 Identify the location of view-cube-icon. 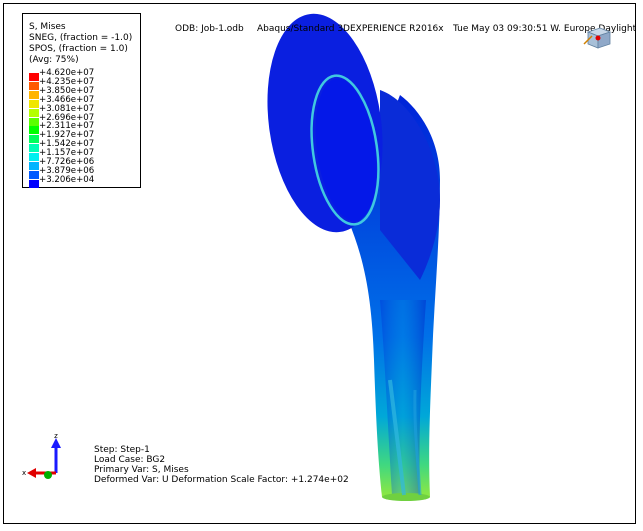
(597, 37).